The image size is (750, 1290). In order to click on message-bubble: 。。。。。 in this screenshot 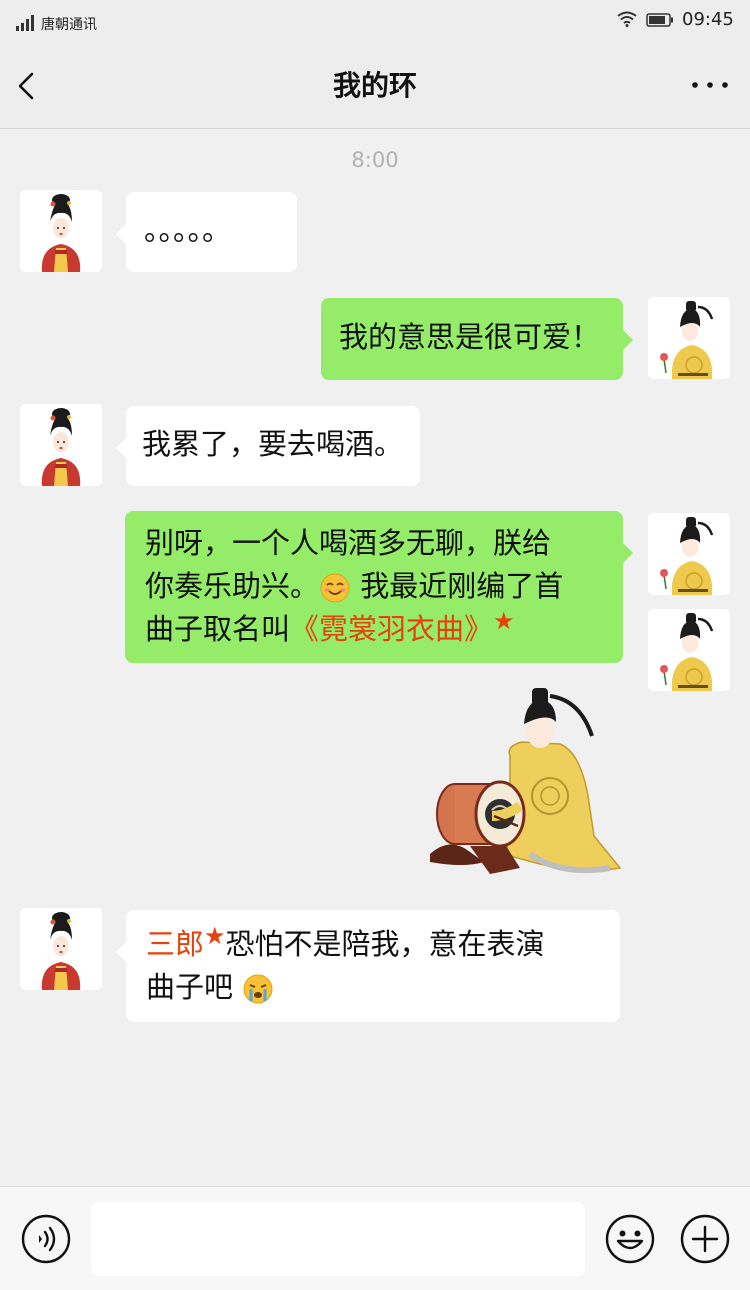, I will do `click(206, 232)`.